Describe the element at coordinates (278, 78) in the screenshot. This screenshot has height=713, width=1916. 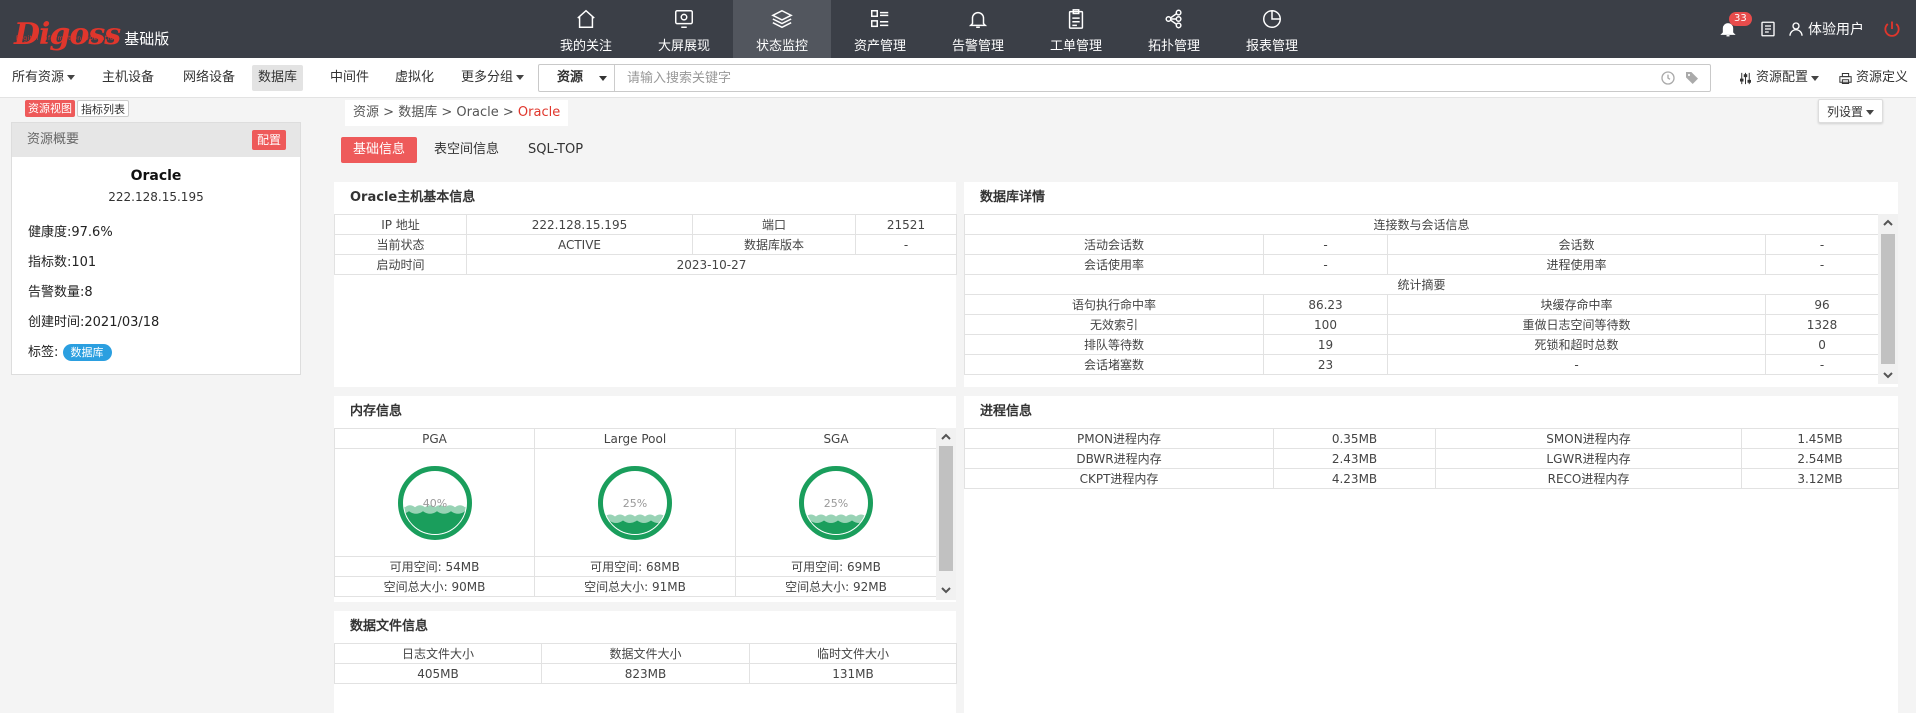
I see `category-database: 数据库` at that location.